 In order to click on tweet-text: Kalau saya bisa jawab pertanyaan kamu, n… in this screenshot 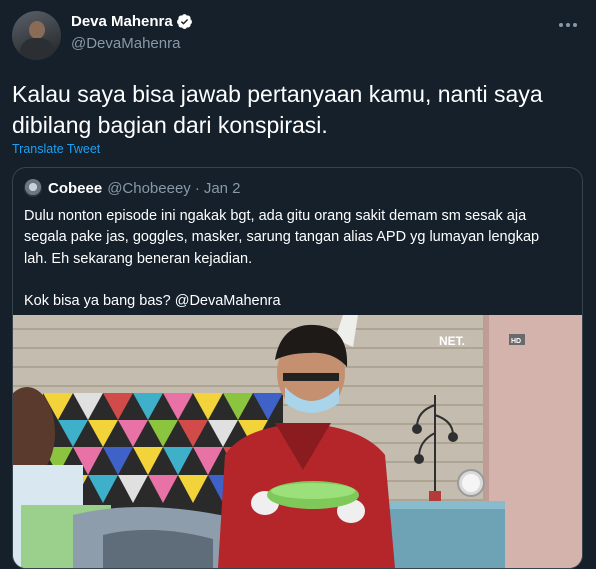, I will do `click(277, 109)`.